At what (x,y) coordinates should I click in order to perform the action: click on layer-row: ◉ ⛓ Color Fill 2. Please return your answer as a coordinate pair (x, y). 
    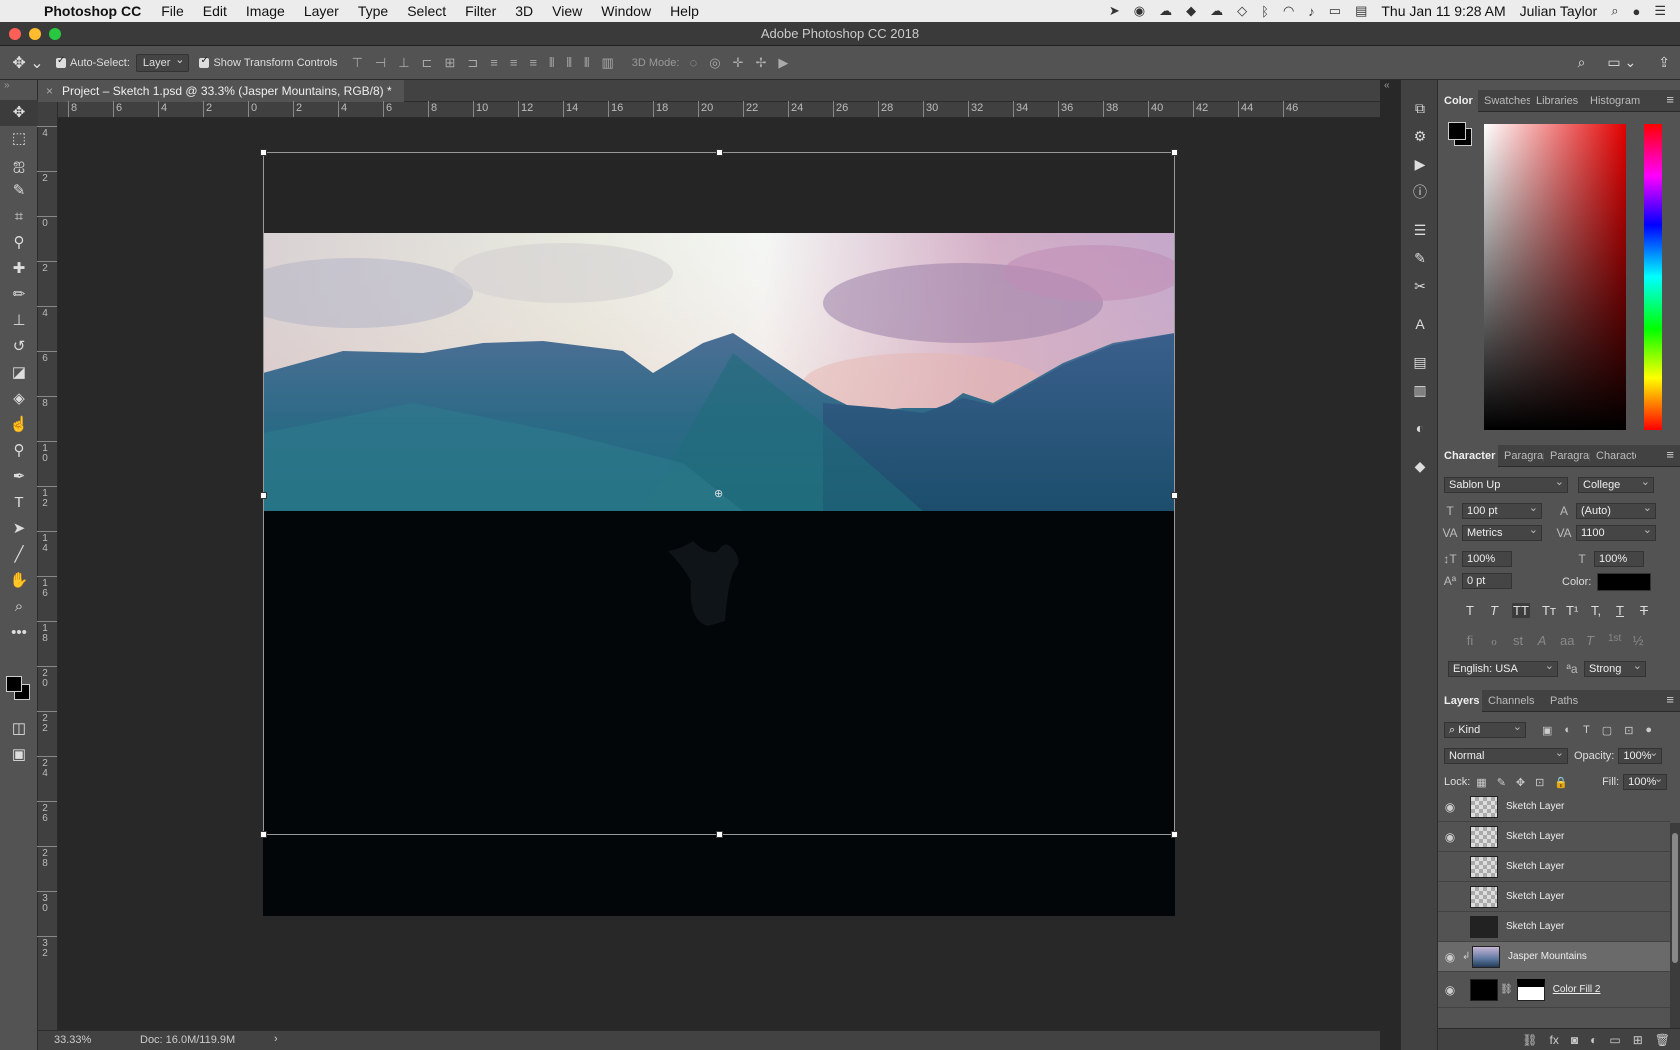
    Looking at the image, I should click on (1554, 990).